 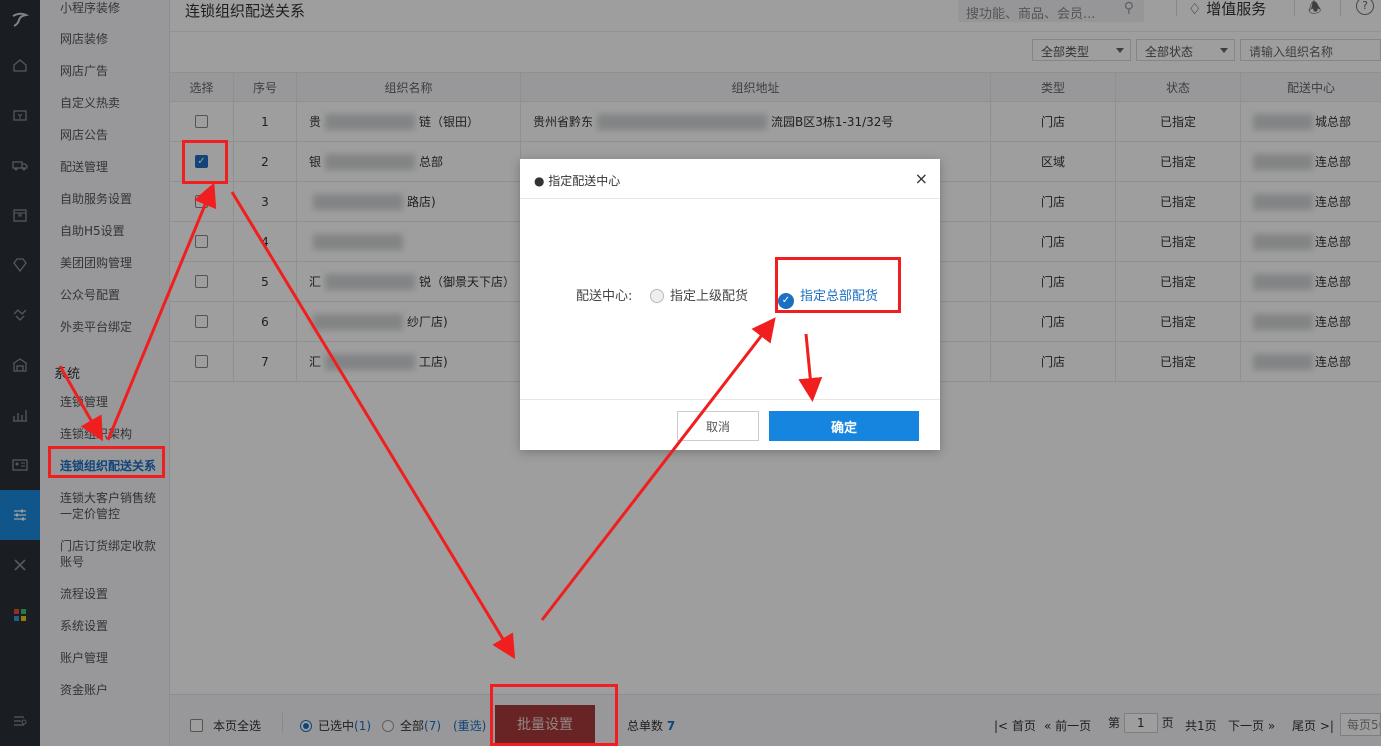 I want to click on delivery-center-label: 配送中心:, so click(x=604, y=296).